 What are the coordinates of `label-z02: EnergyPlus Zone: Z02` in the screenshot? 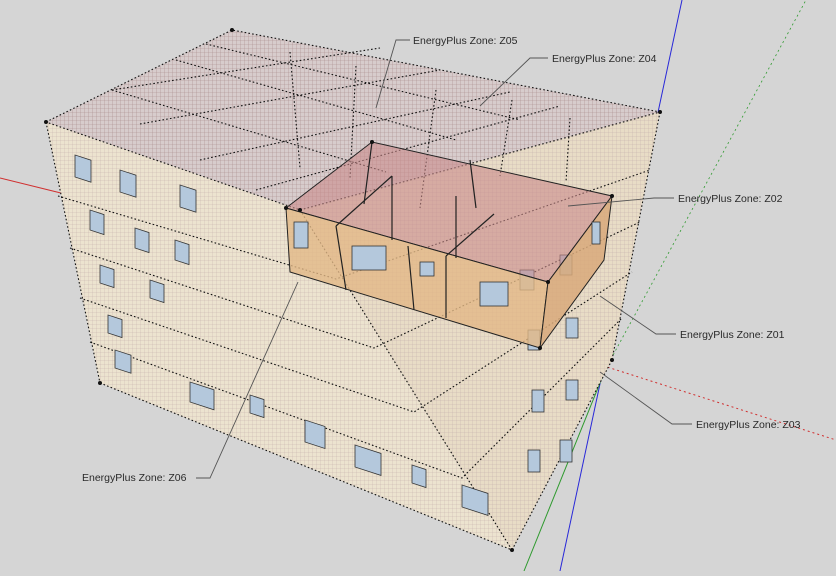 It's located at (730, 199).